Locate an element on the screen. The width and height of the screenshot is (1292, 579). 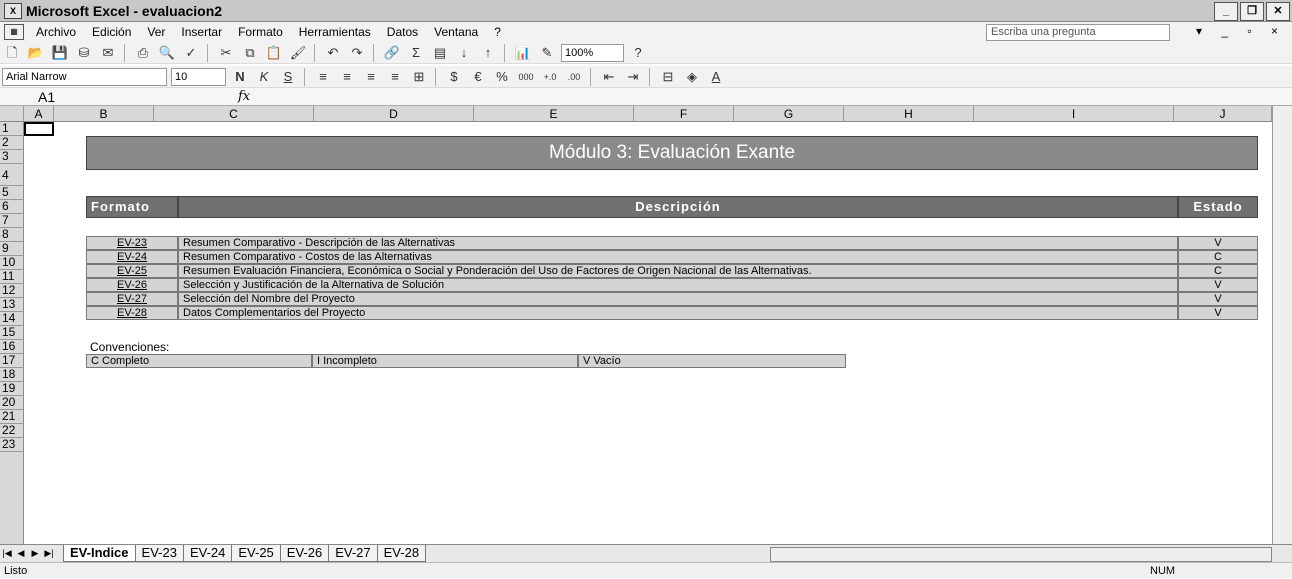
percent-icon: % is located at coordinates (502, 77).